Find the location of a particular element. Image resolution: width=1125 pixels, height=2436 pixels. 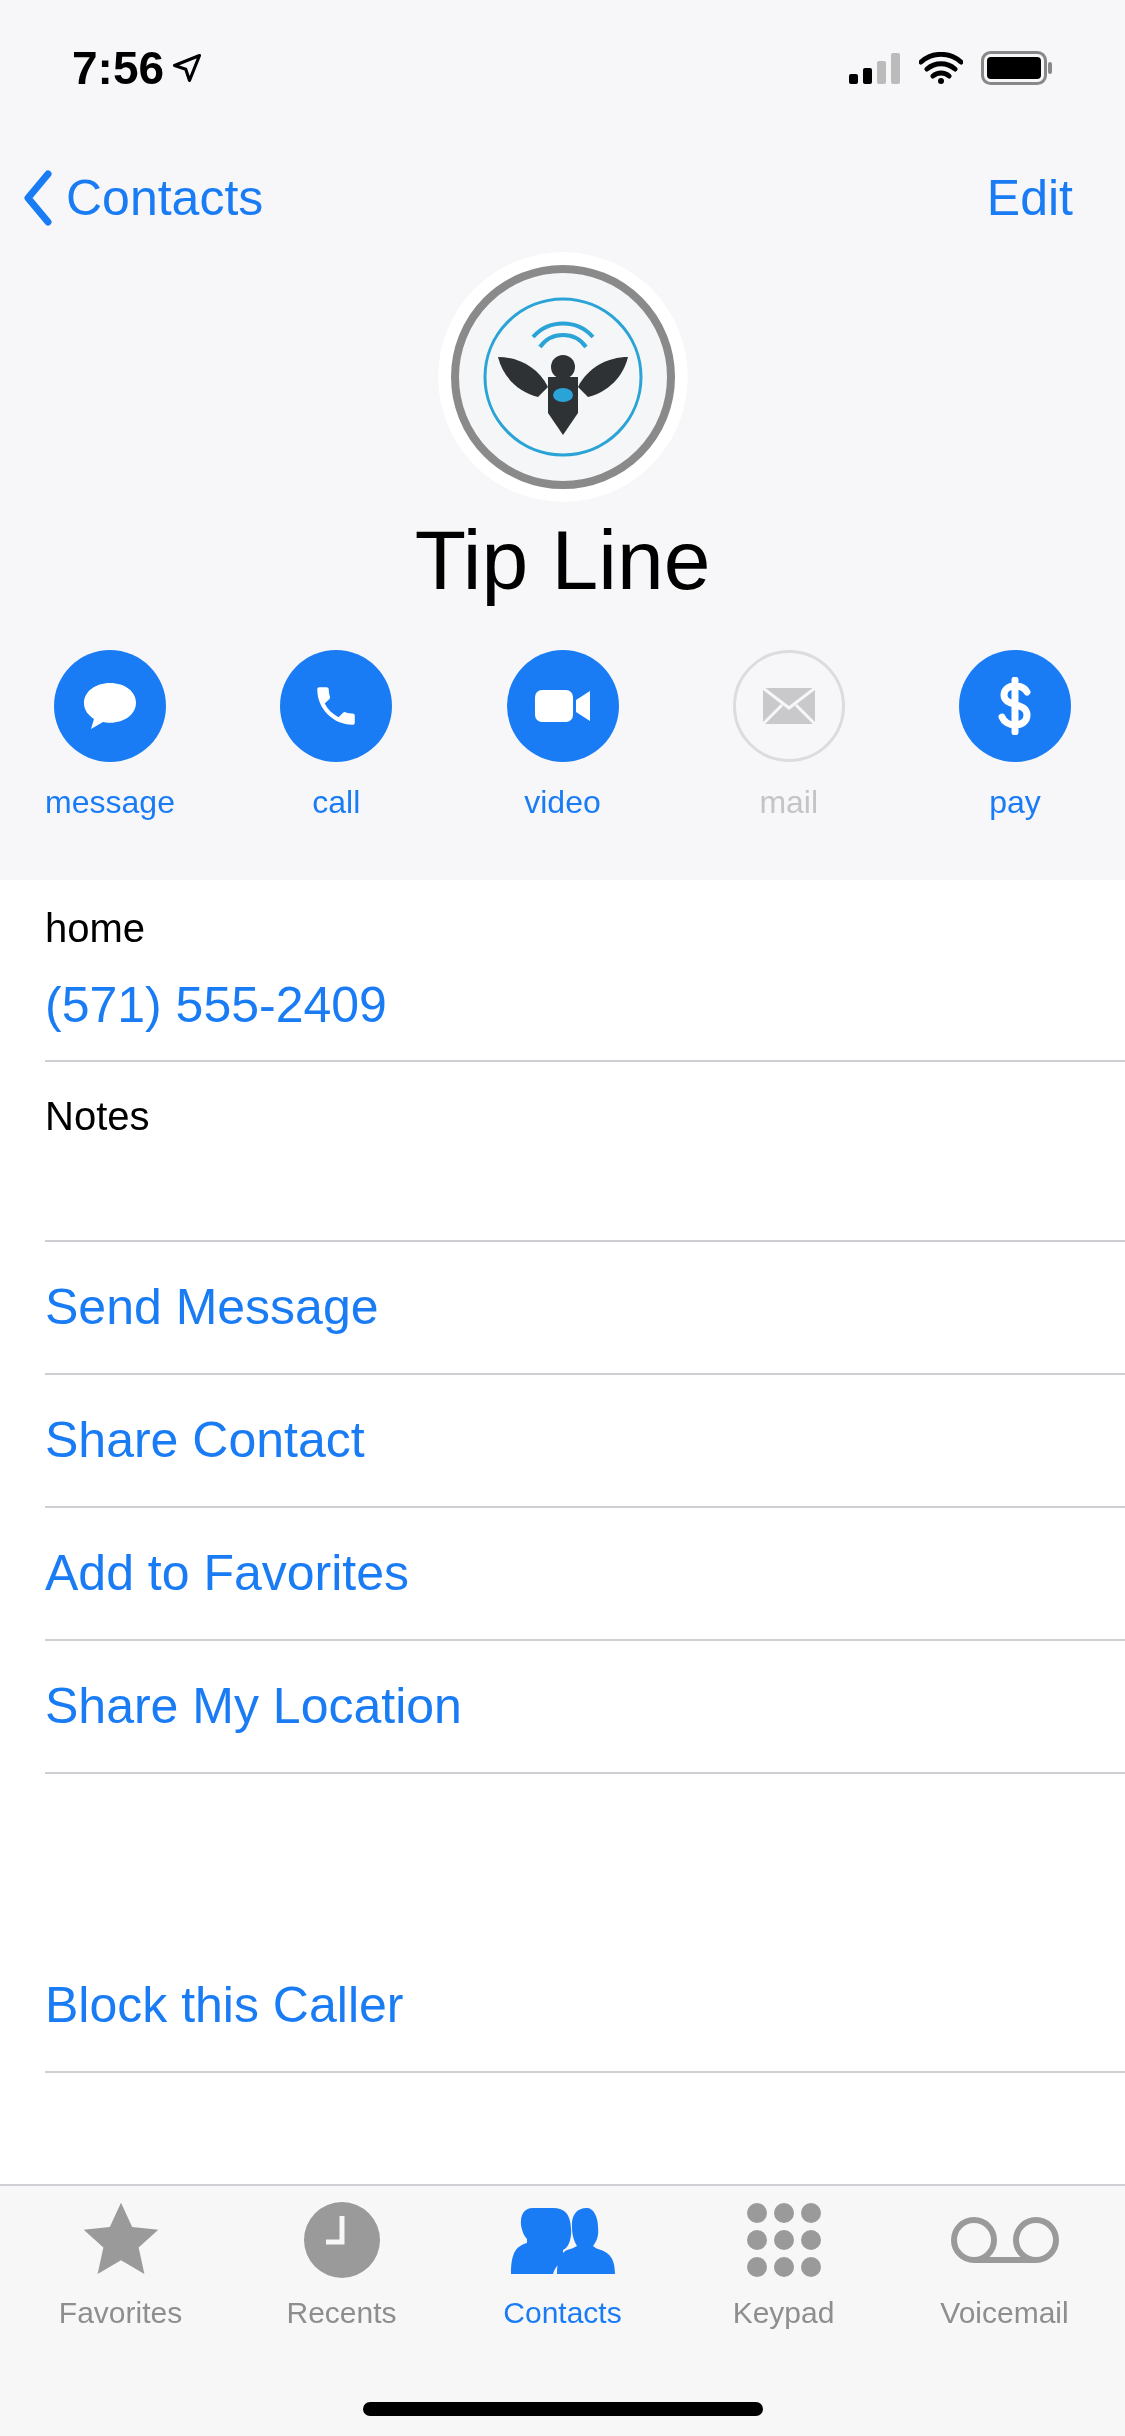

tab-bar-item: Keypad is located at coordinates (783, 2267).